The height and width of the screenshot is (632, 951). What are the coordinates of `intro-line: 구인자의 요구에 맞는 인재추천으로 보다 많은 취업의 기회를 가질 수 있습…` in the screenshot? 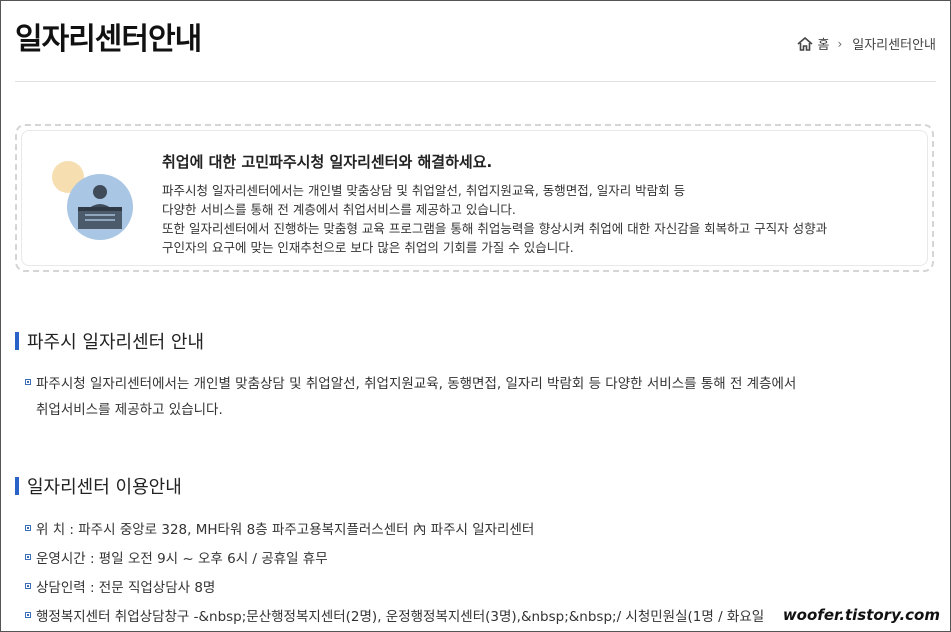 It's located at (368, 247).